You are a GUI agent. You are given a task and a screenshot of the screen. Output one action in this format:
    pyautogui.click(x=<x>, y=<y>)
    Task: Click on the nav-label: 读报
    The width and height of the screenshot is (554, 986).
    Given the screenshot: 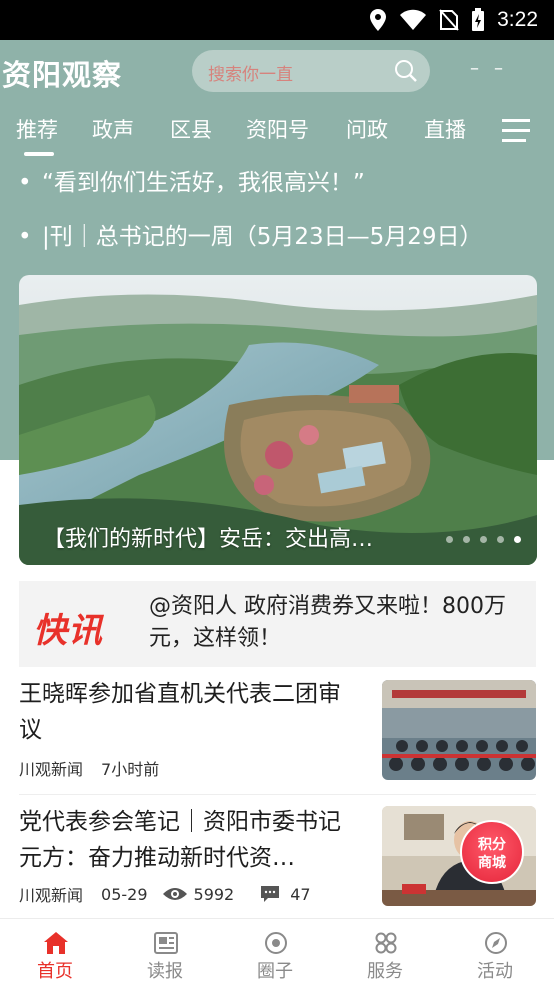 What is the action you would take?
    pyautogui.click(x=165, y=971)
    